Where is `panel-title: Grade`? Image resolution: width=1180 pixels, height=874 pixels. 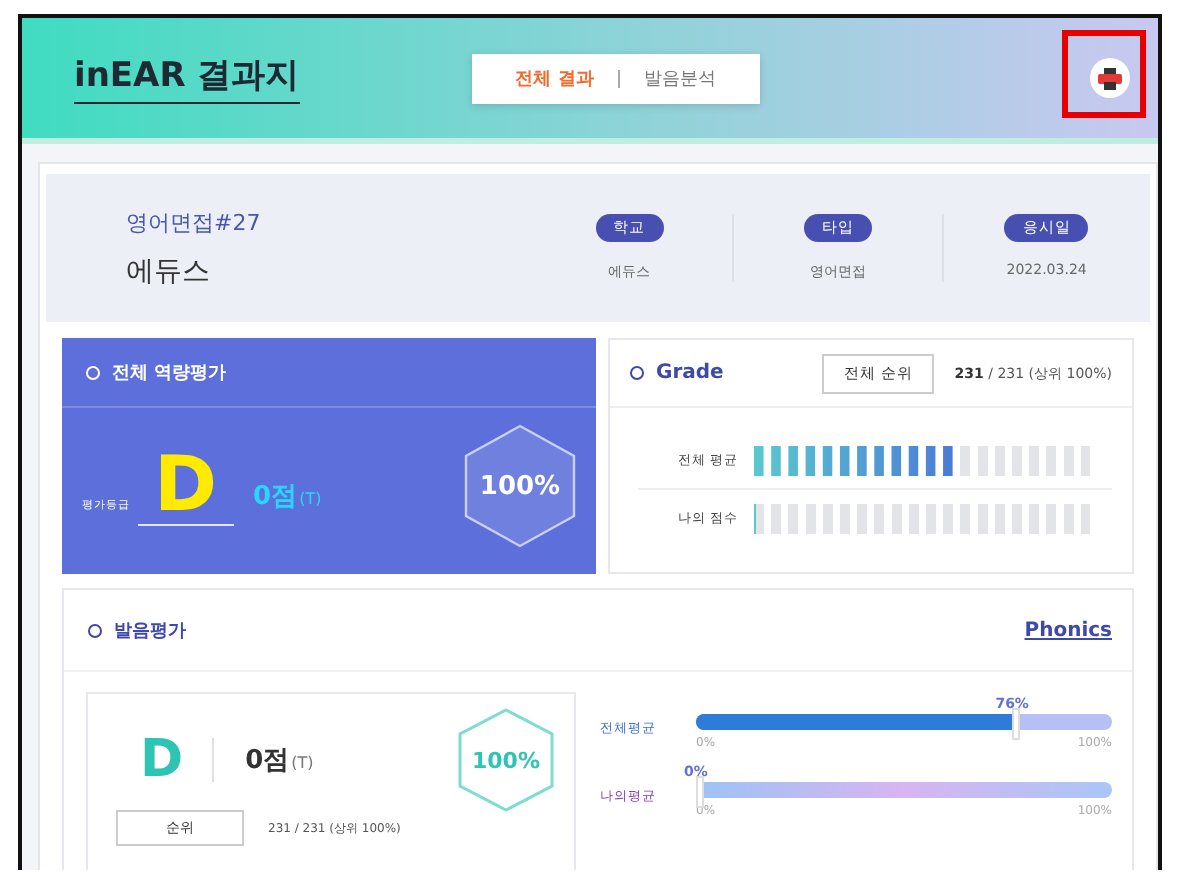 panel-title: Grade is located at coordinates (690, 373).